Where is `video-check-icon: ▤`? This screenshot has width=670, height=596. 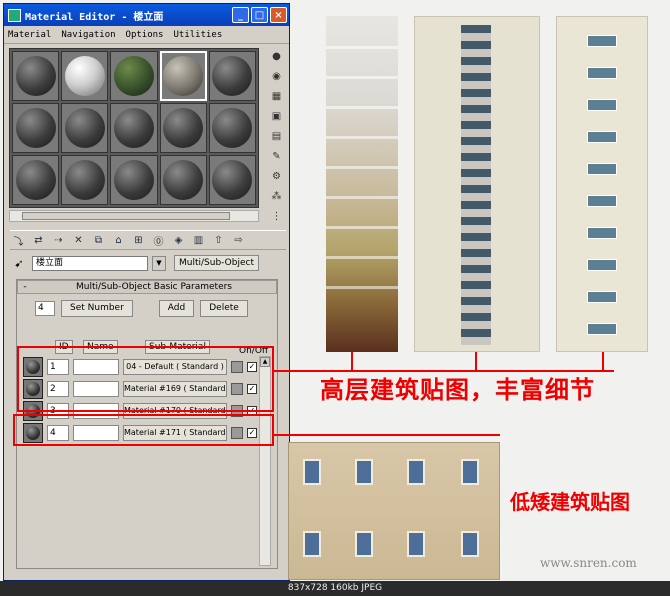 video-check-icon: ▤ is located at coordinates (276, 136).